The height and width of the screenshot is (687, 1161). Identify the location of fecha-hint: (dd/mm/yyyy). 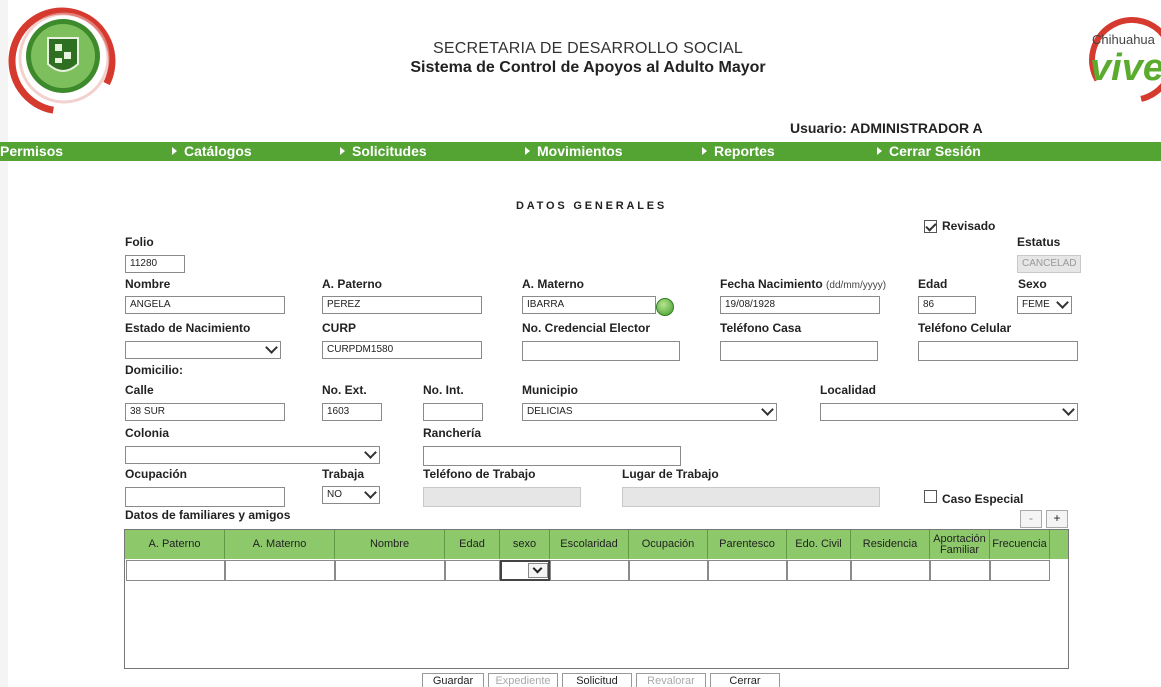
(856, 285).